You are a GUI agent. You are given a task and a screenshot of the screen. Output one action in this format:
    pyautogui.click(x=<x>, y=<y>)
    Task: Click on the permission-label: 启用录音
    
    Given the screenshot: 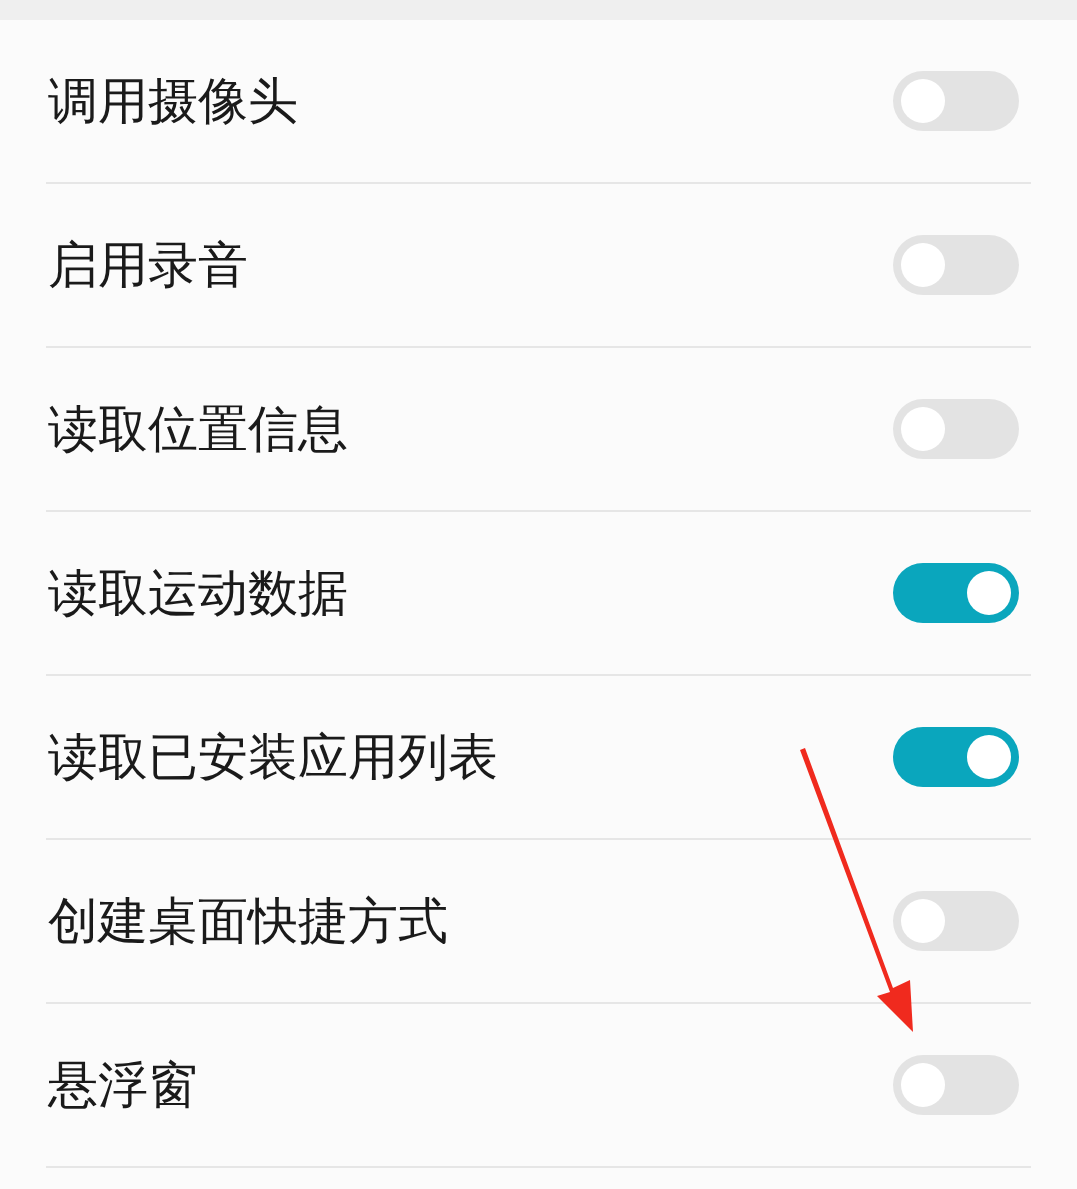 What is the action you would take?
    pyautogui.click(x=147, y=265)
    